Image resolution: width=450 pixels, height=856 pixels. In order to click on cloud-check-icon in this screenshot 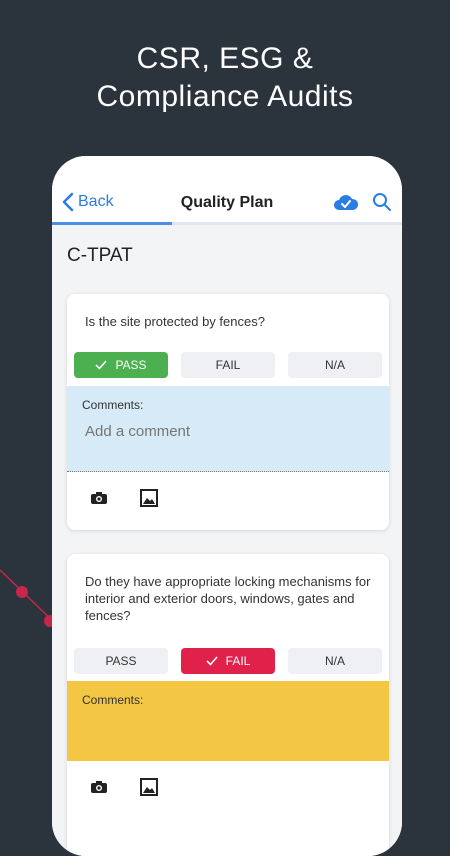, I will do `click(346, 203)`.